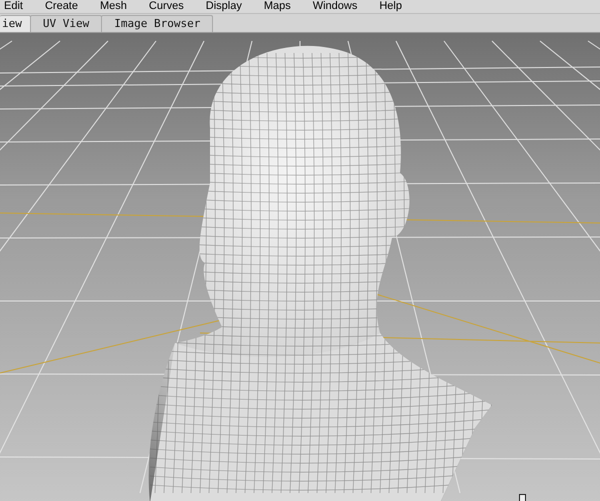 This screenshot has width=600, height=501. I want to click on menu-item: Maps, so click(277, 6).